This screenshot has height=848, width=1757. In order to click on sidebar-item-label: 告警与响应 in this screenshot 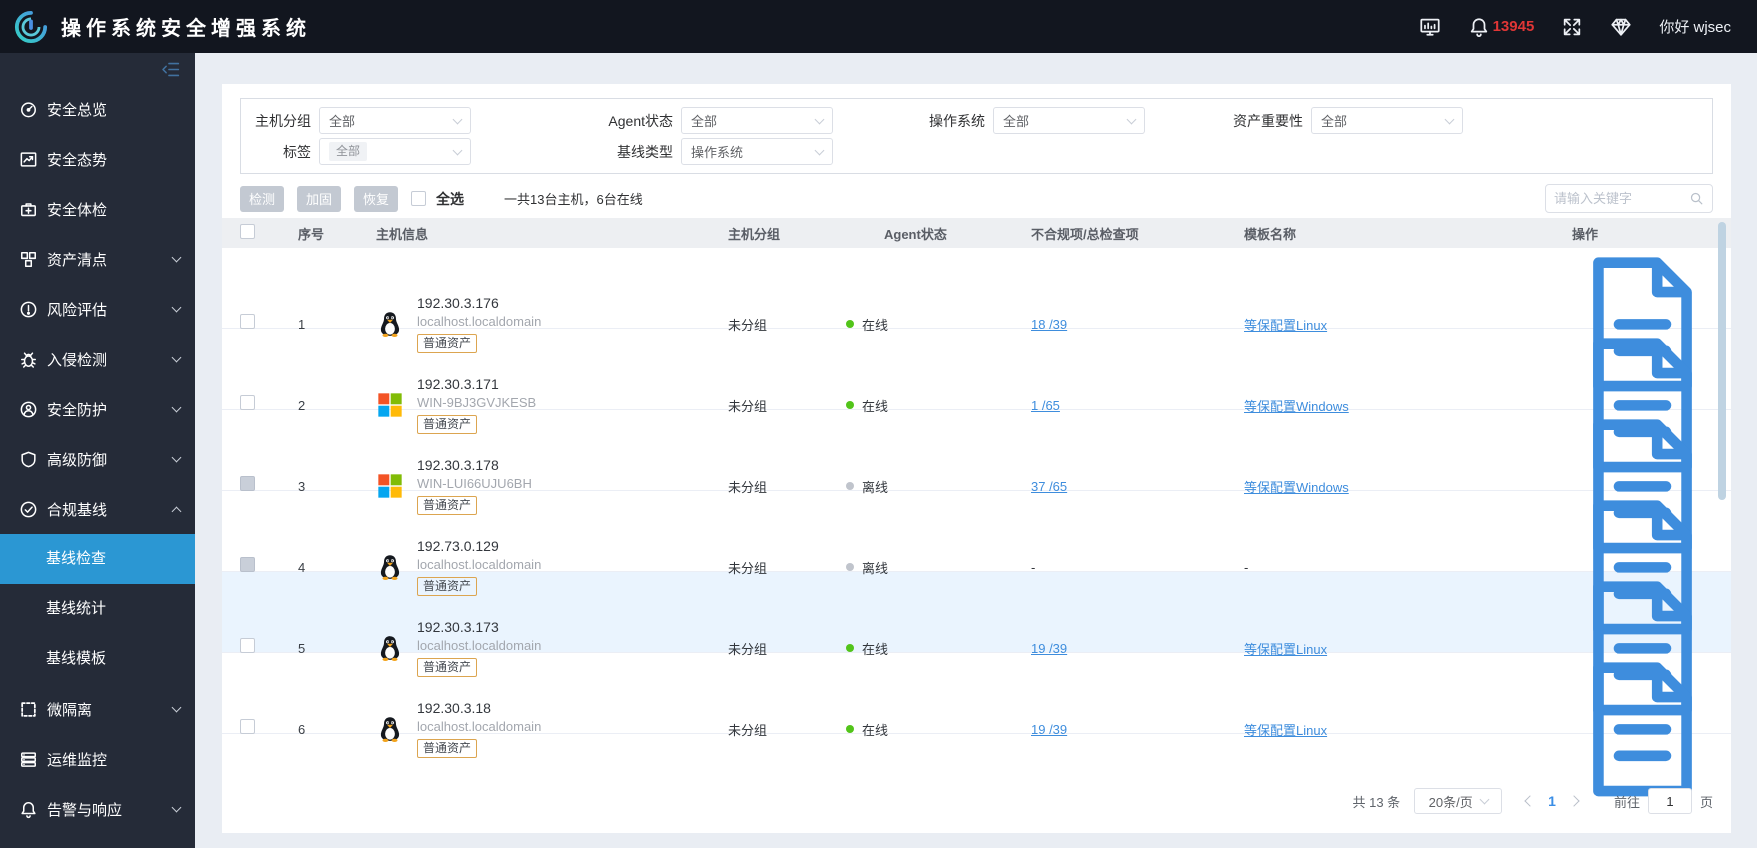, I will do `click(85, 810)`.